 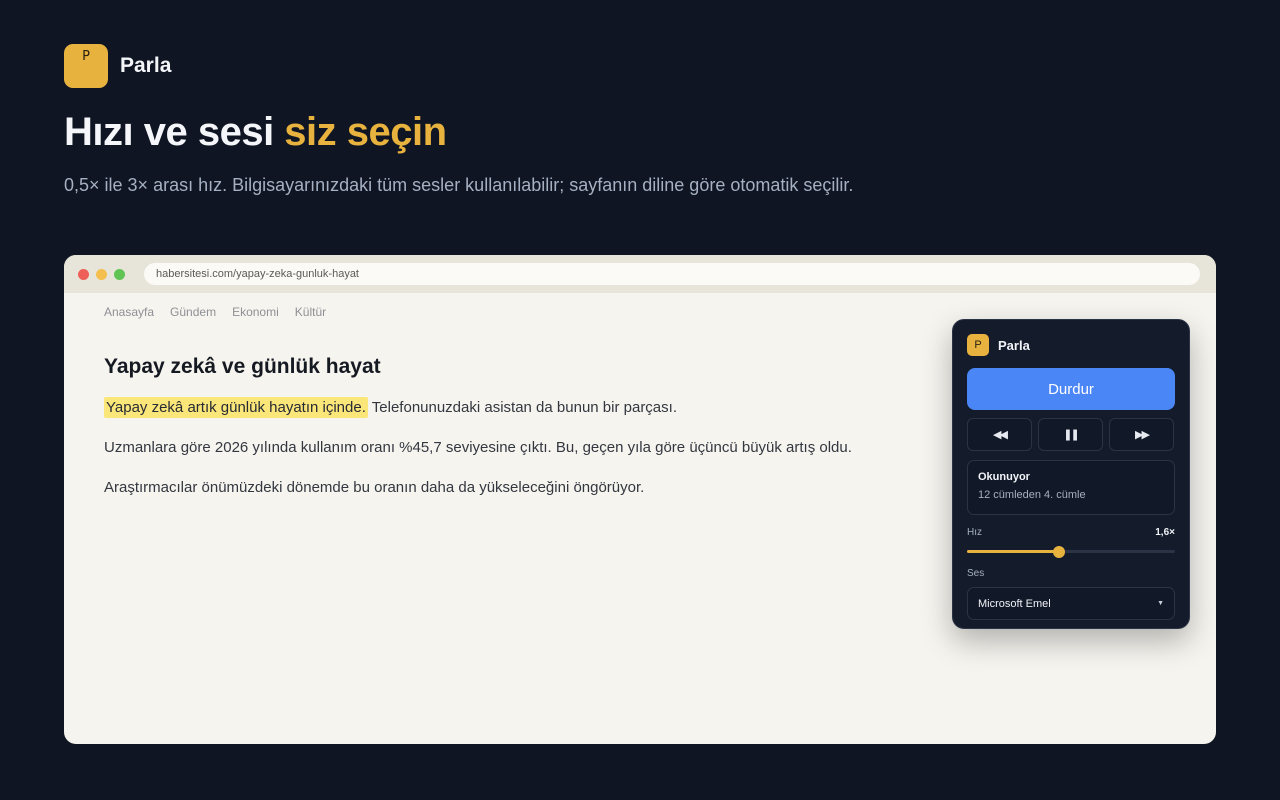 I want to click on hero-title-plain: Hızı ve sesi, so click(x=174, y=132).